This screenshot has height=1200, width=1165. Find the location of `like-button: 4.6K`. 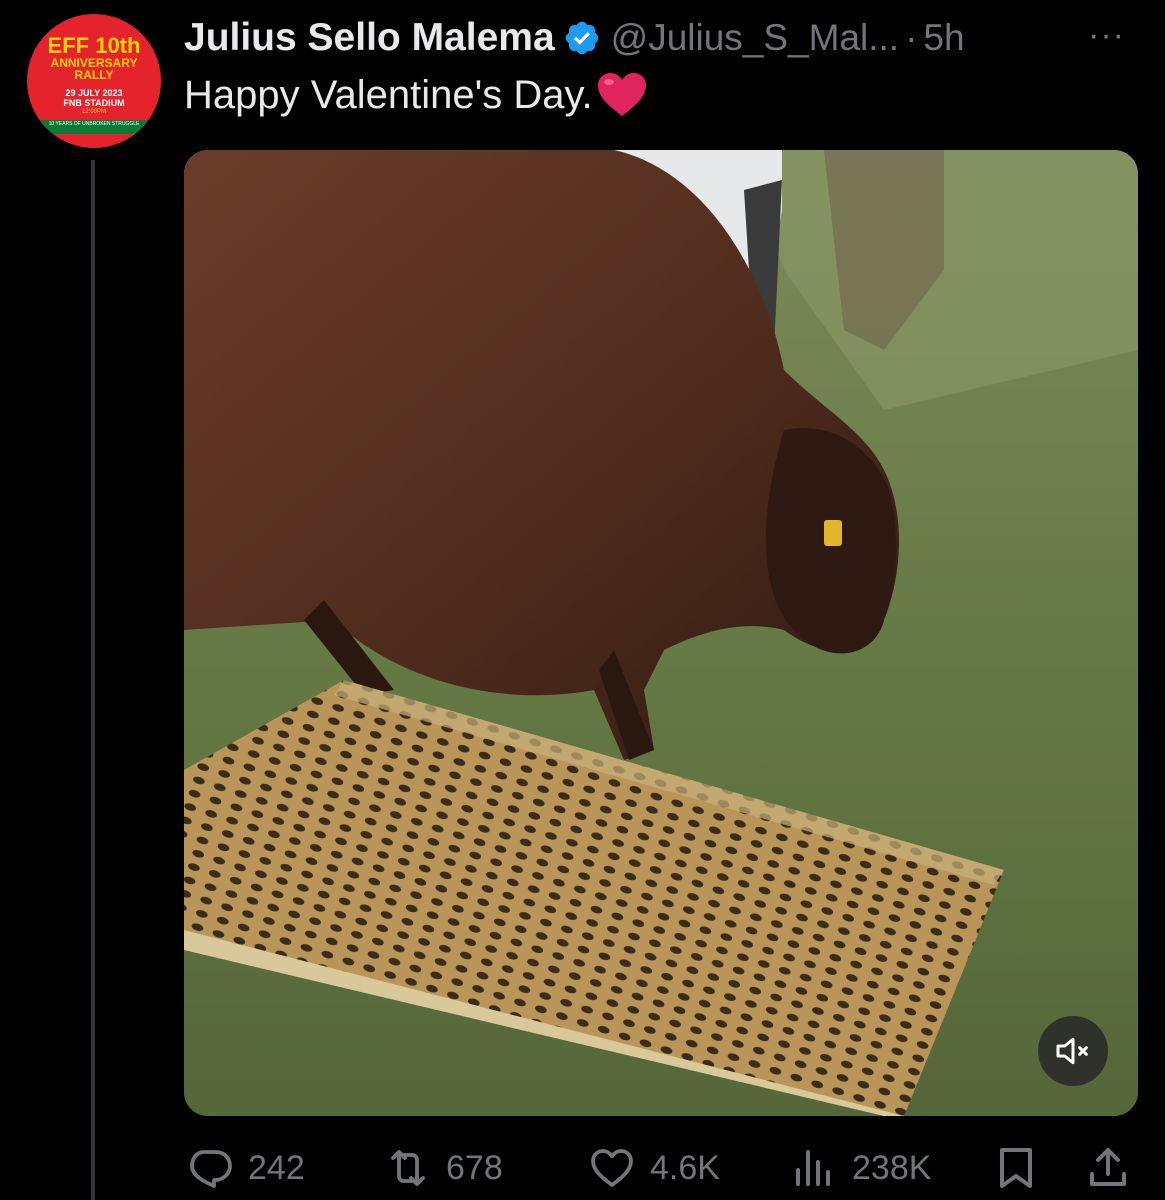

like-button: 4.6K is located at coordinates (654, 1168).